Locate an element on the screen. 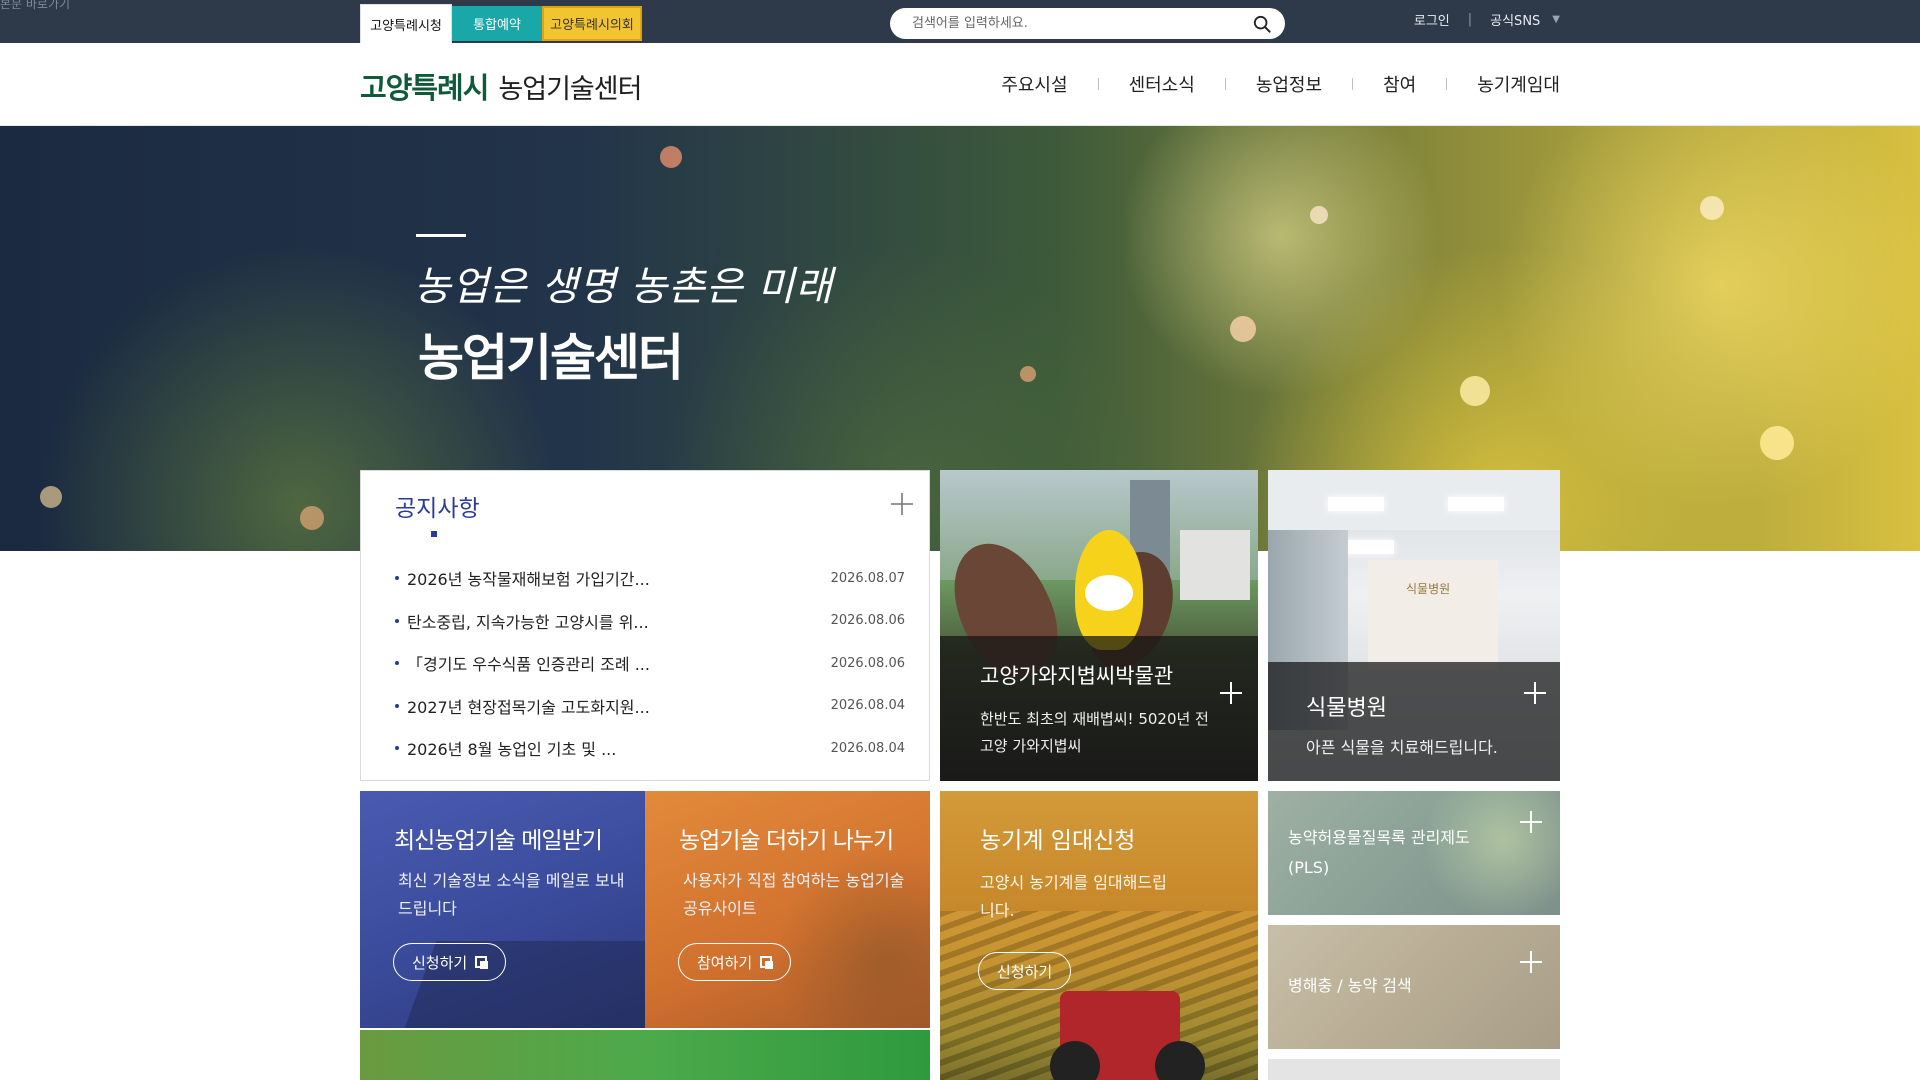  hospital-photo-ceiling is located at coordinates (1414, 500).